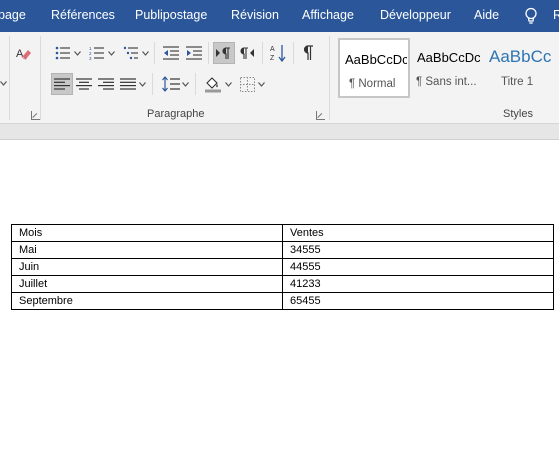  I want to click on styles-group-label: Styles, so click(518, 114).